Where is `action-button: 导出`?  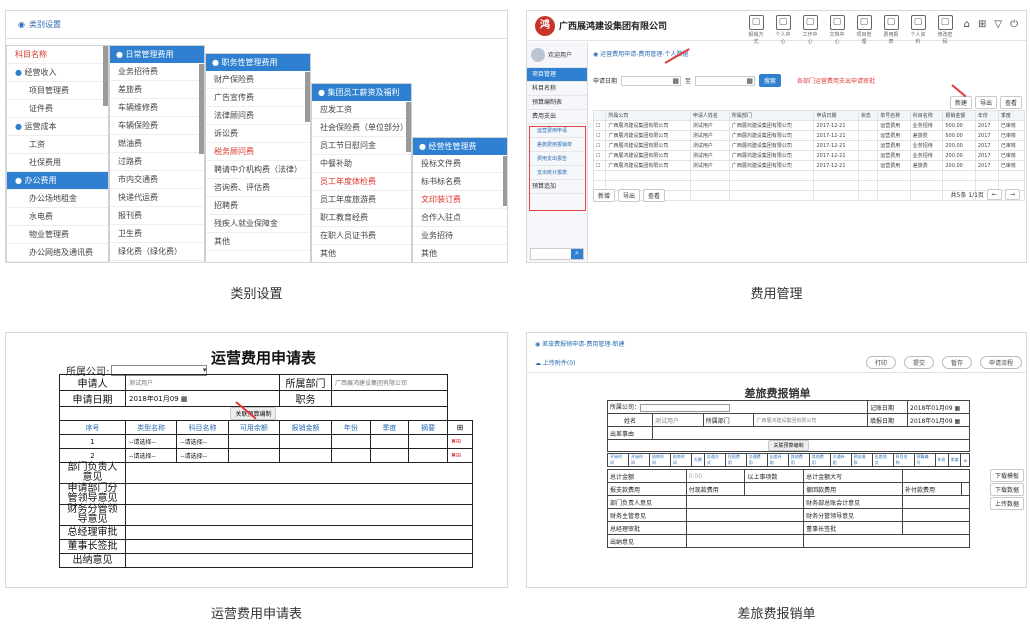 action-button: 导出 is located at coordinates (985, 102).